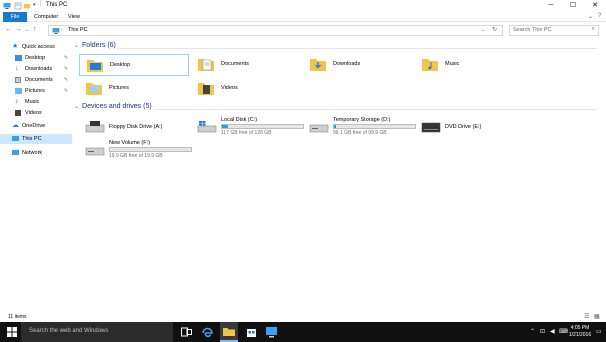  Describe the element at coordinates (15, 17) in the screenshot. I see `tab-file: File` at that location.